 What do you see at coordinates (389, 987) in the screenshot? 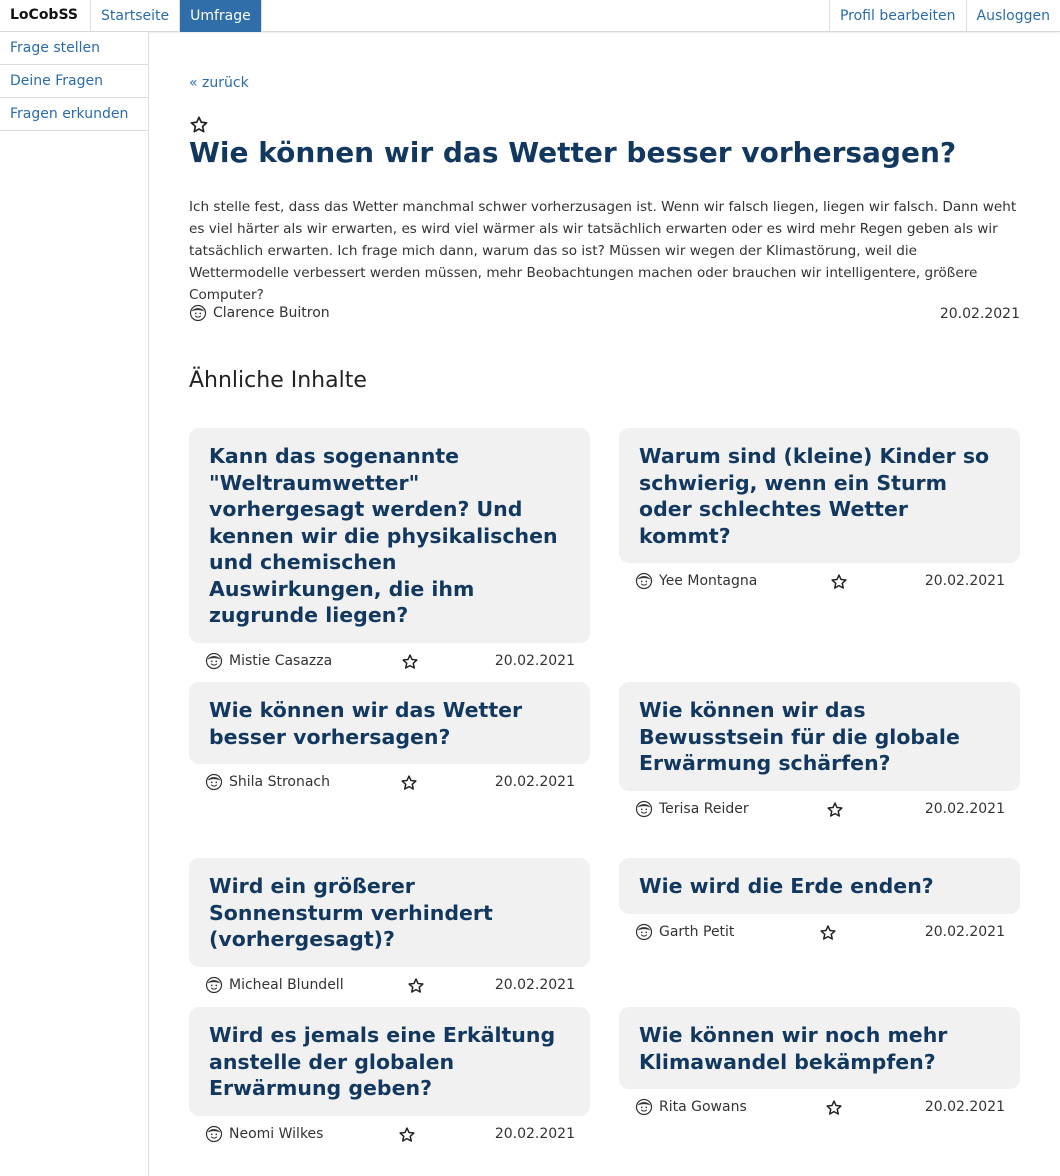
I see `card-meta: Micheal Blundell 20.02.2021` at bounding box center [389, 987].